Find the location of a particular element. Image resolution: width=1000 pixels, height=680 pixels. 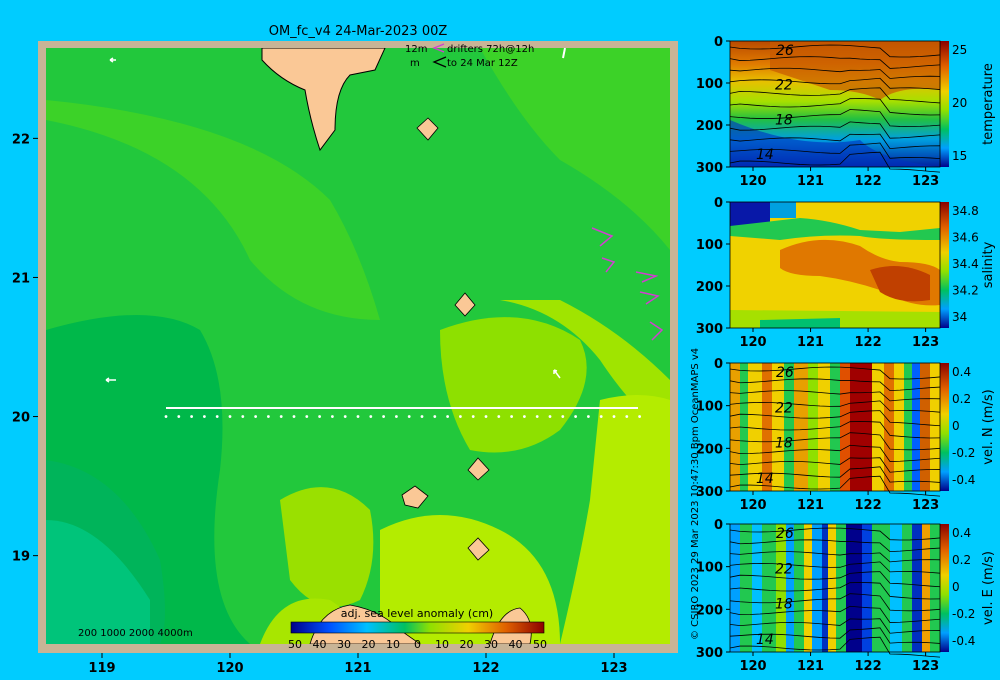

sla-colorbar-tick: 10 is located at coordinates (393, 644).